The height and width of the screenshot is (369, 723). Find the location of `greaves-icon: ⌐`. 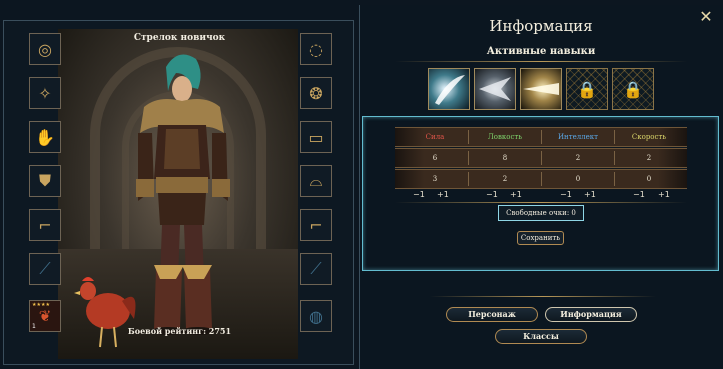

greaves-icon: ⌐ is located at coordinates (316, 225).